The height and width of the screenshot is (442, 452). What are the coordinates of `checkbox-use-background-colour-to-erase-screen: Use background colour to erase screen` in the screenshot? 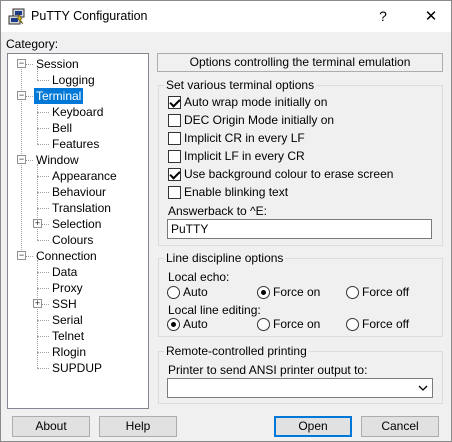 It's located at (288, 174).